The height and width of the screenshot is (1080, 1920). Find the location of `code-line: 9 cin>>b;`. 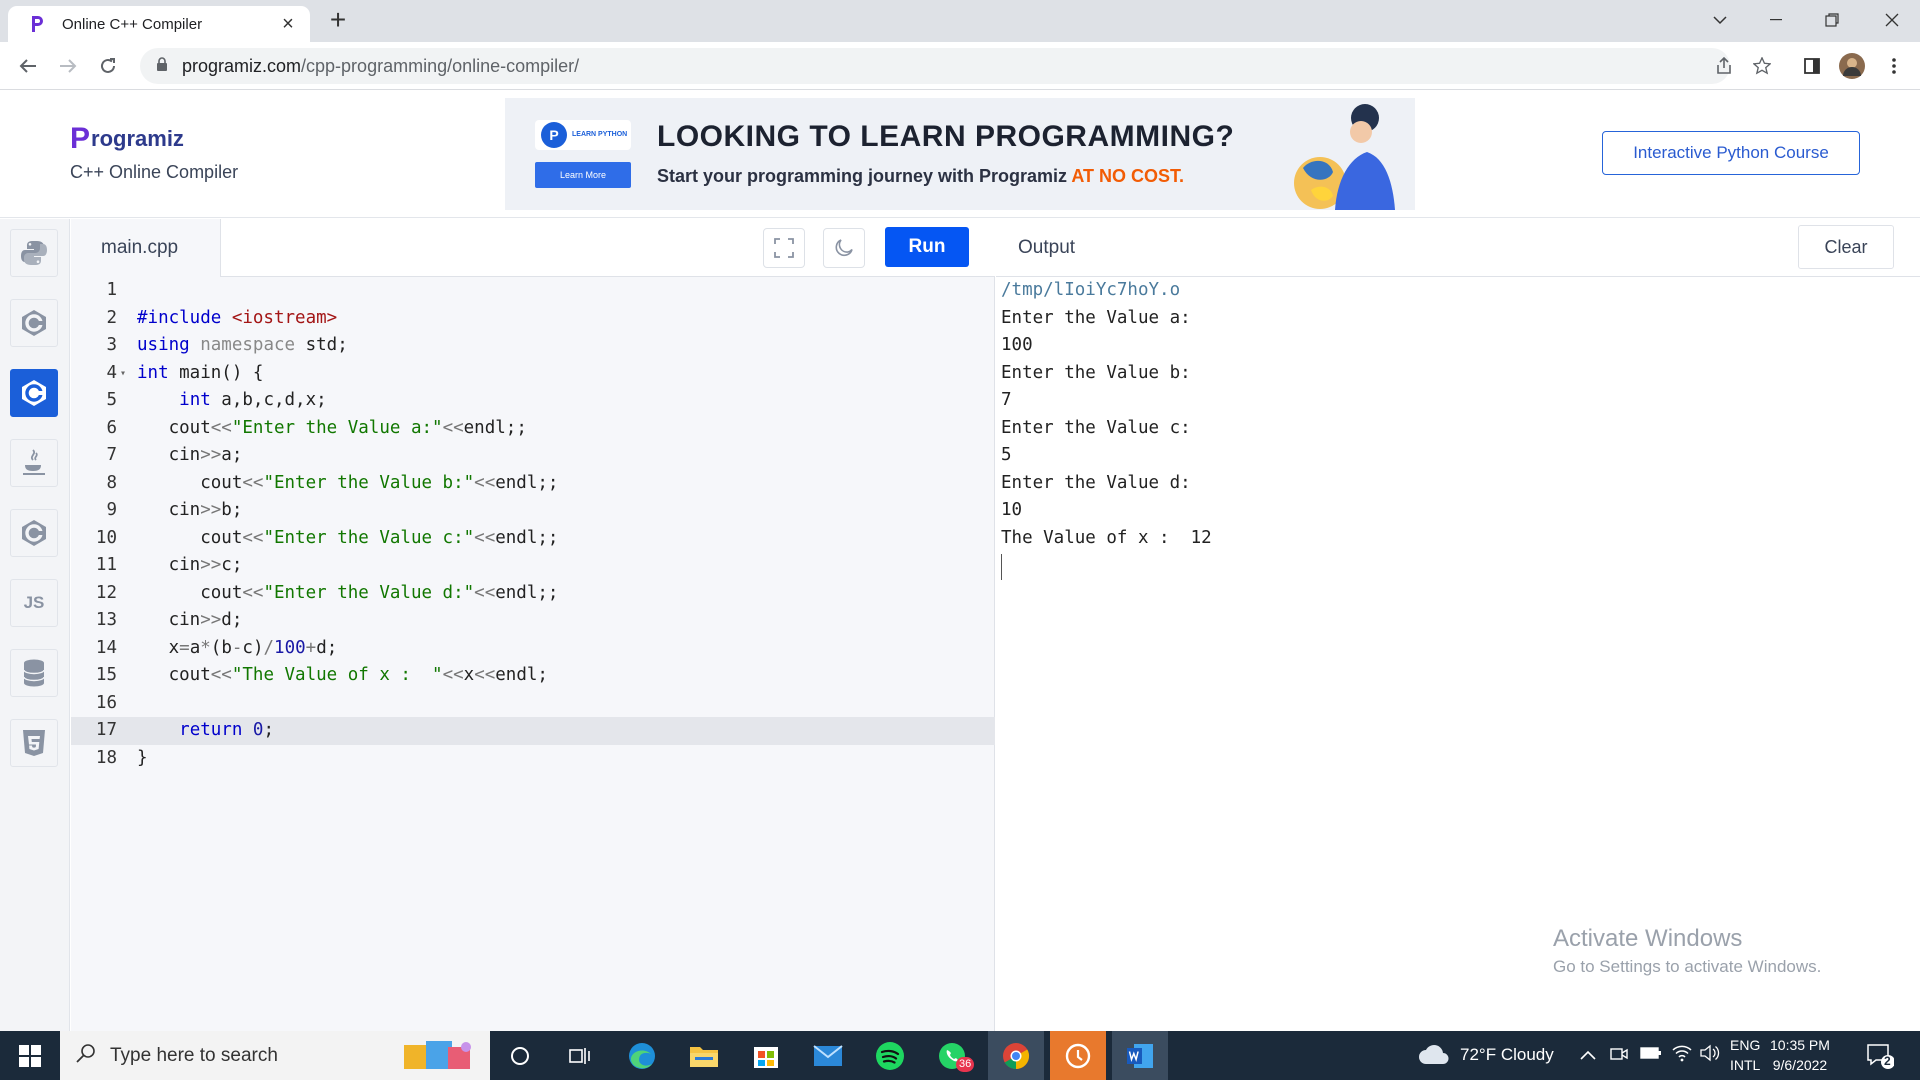

code-line: 9 cin>>b; is located at coordinates (533, 511).